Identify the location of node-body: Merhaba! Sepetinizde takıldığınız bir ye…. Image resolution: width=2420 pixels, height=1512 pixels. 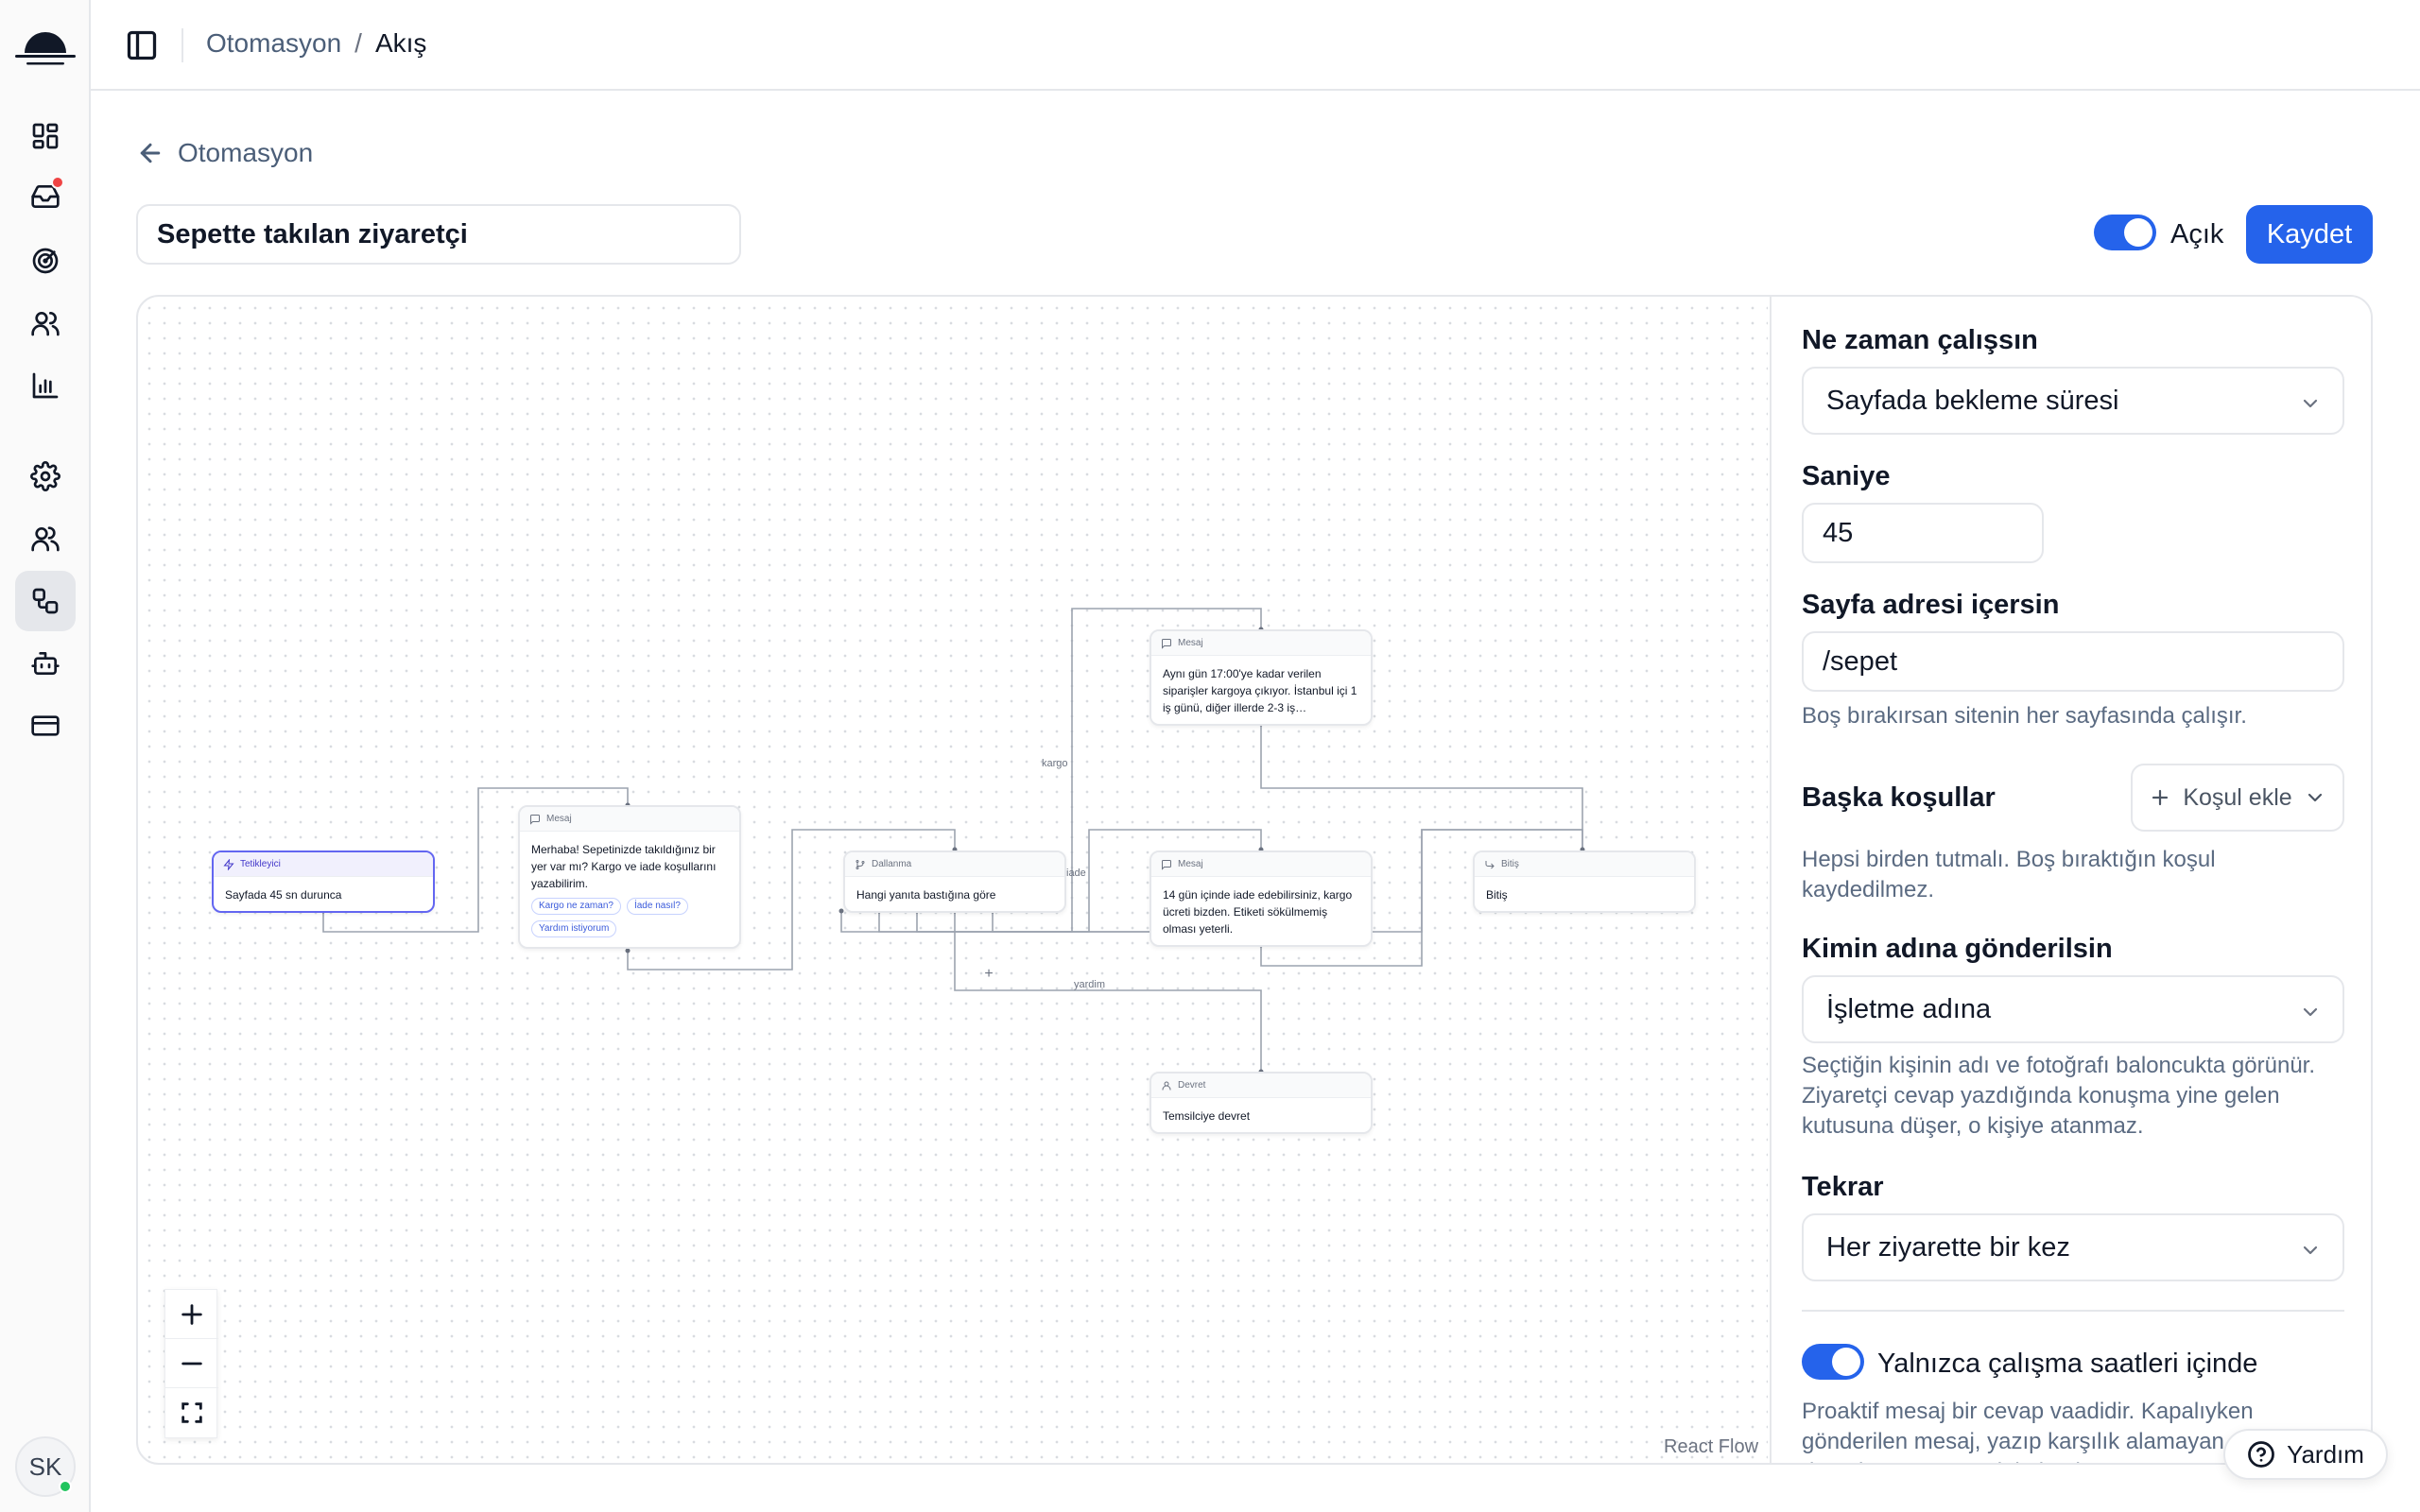
(629, 889).